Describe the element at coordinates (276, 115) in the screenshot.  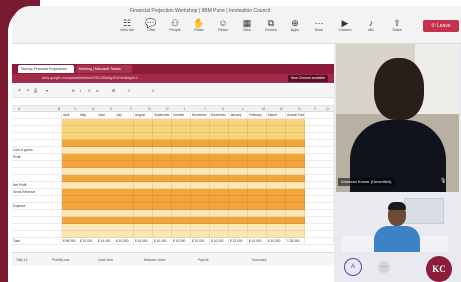
I see `table-cell: March` at that location.